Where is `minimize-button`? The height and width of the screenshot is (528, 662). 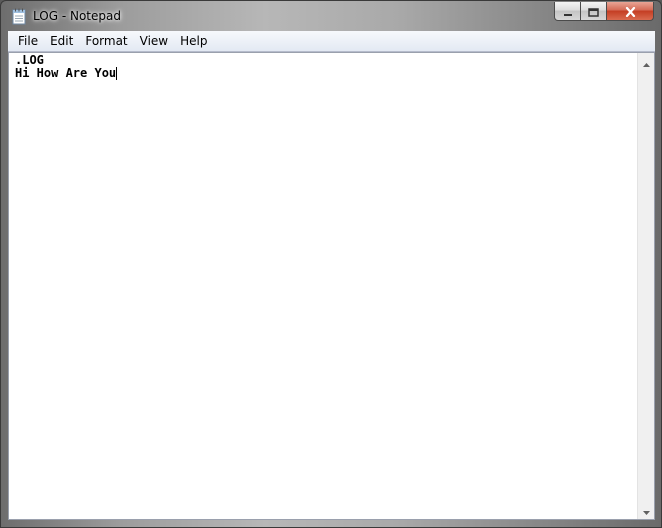 minimize-button is located at coordinates (567, 11).